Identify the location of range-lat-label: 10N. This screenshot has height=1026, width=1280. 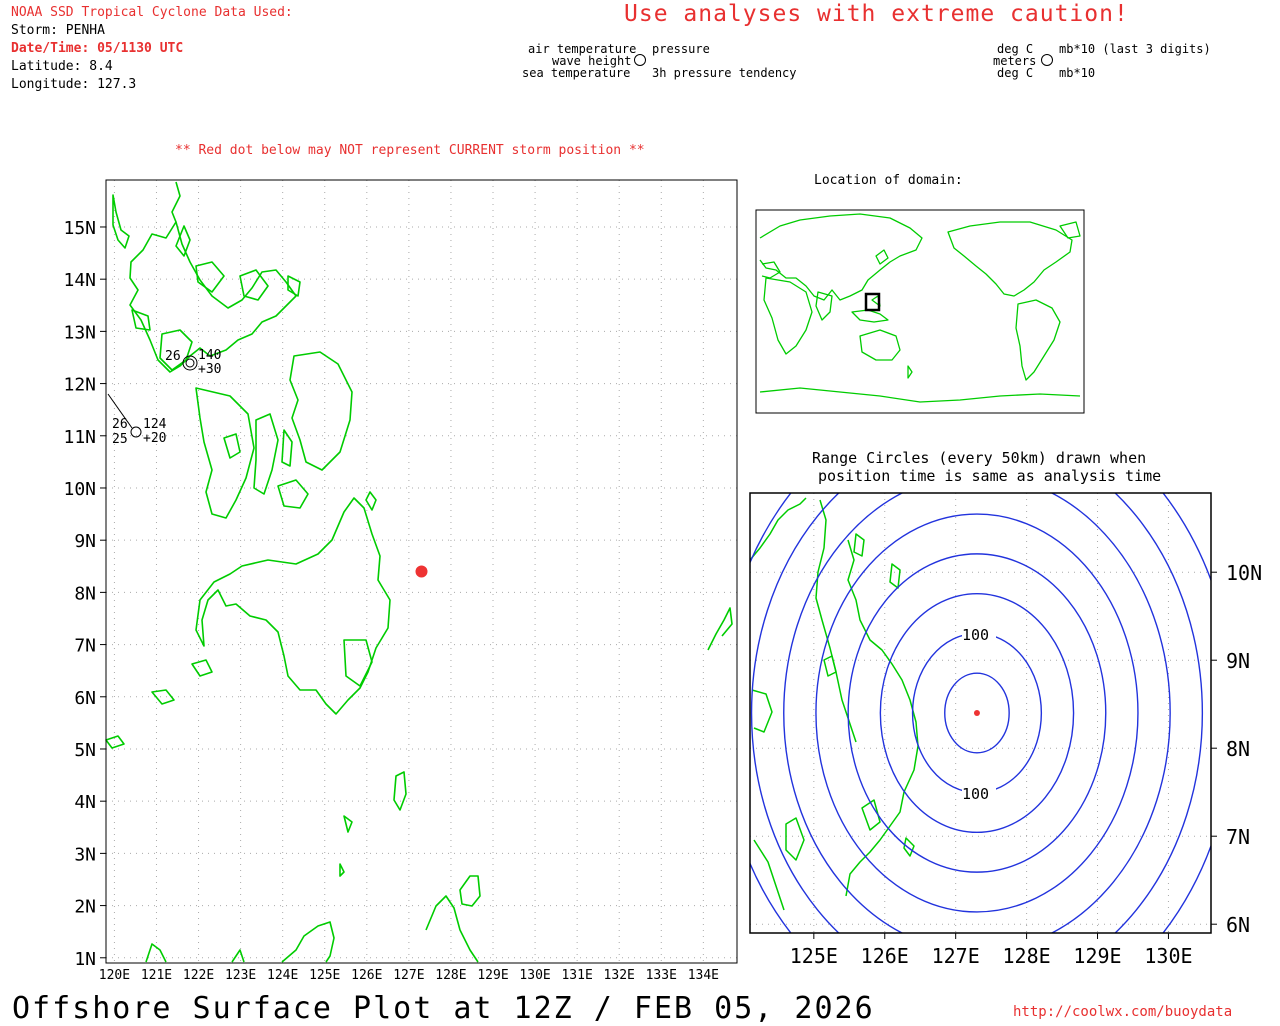
(1244, 573).